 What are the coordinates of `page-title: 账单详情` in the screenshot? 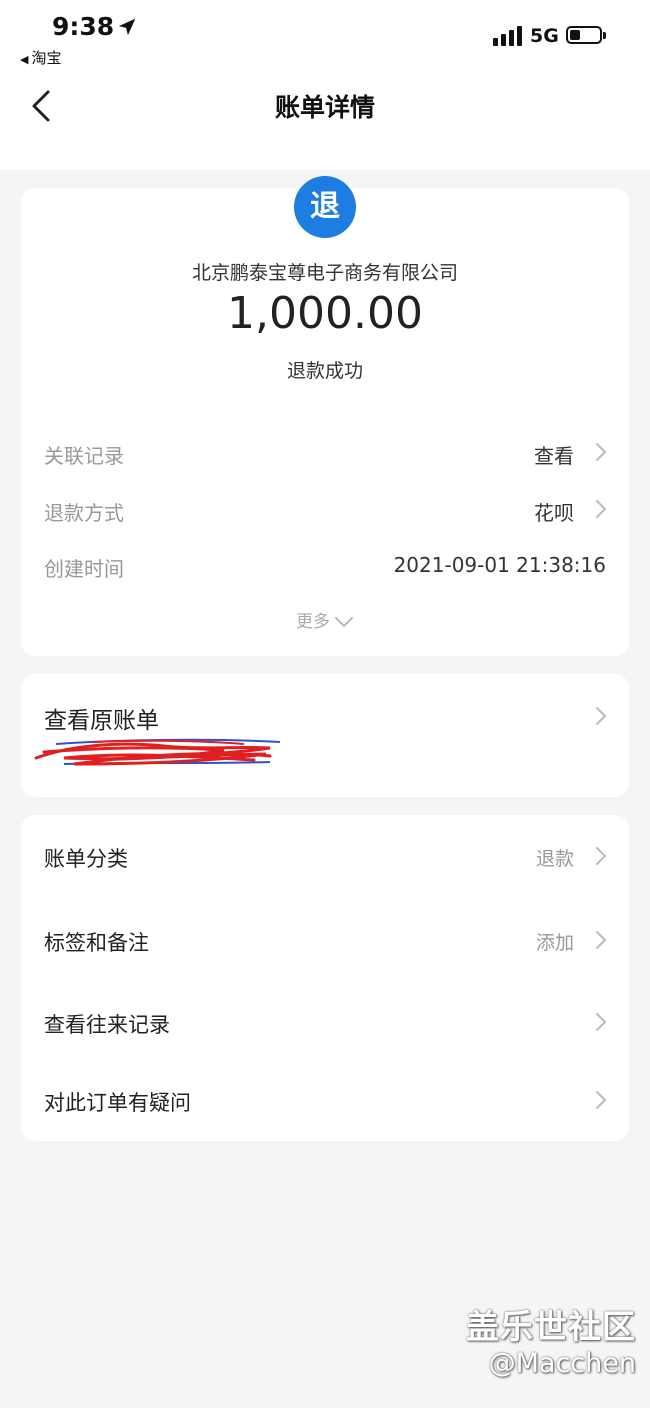 It's located at (324, 107).